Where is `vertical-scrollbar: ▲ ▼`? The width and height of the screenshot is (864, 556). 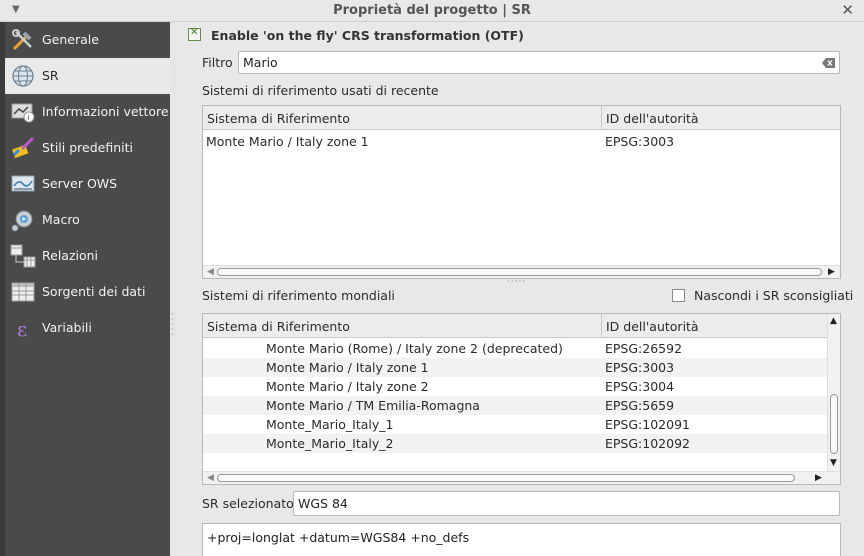
vertical-scrollbar: ▲ ▼ is located at coordinates (833, 392).